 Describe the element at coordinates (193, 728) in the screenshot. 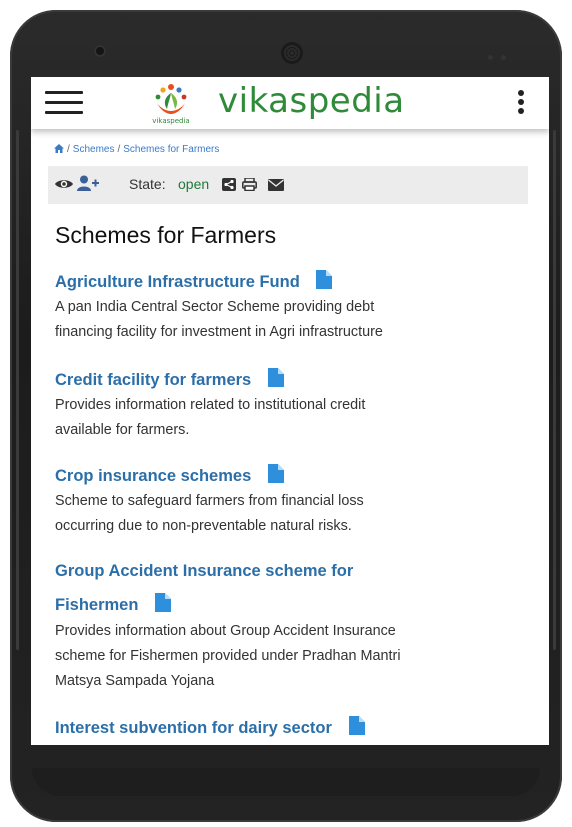

I see `scheme-title: Interest subvention for dairy sector` at that location.